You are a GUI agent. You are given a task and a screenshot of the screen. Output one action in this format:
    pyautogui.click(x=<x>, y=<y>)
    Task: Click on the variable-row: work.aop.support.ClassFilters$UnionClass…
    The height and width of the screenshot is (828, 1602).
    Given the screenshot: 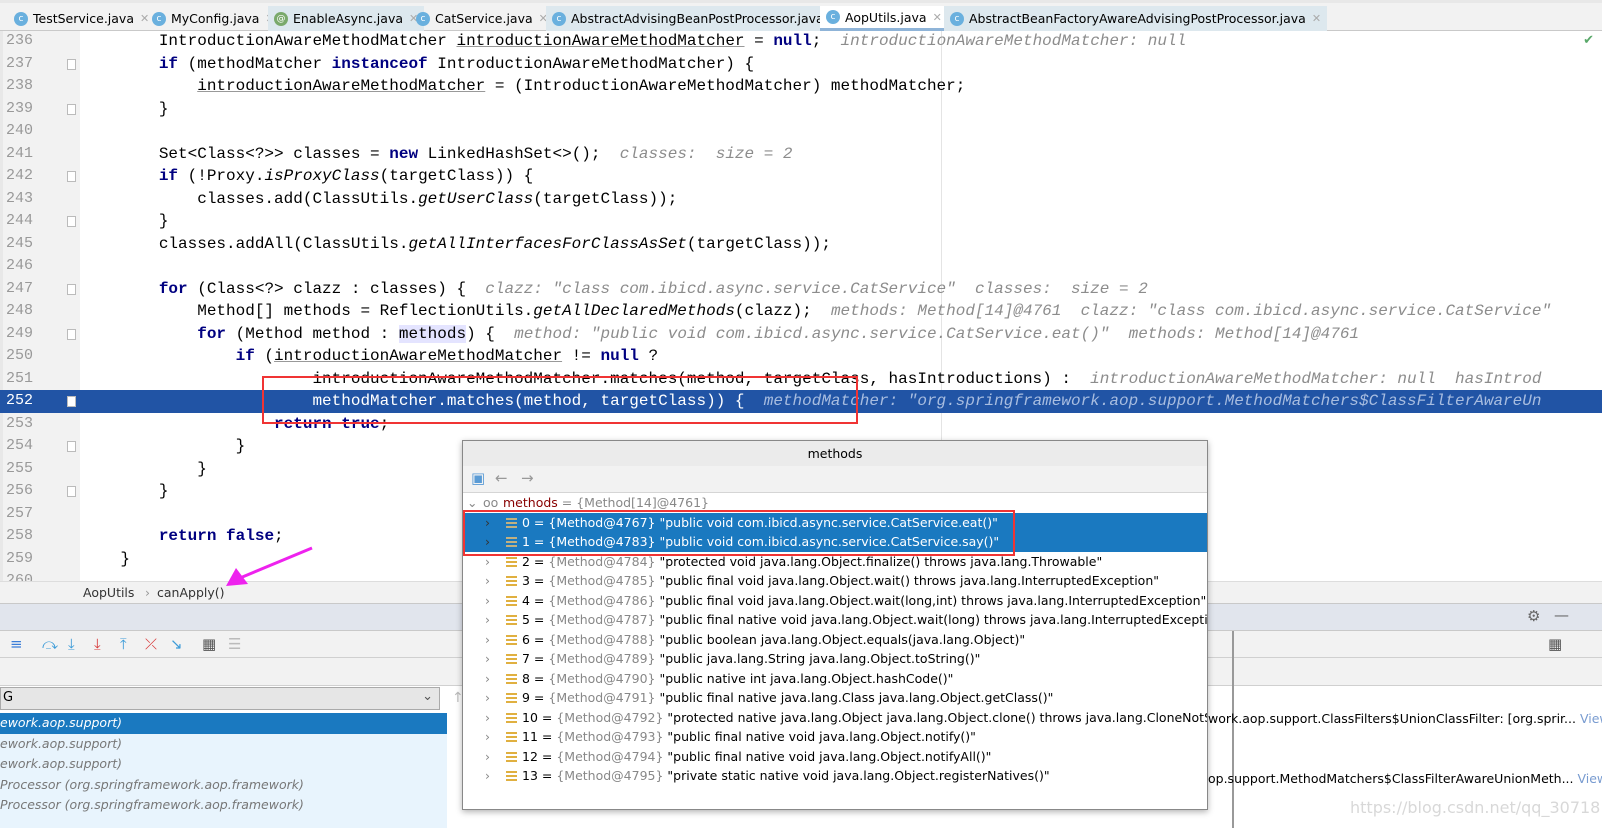 What is the action you would take?
    pyautogui.click(x=1405, y=718)
    